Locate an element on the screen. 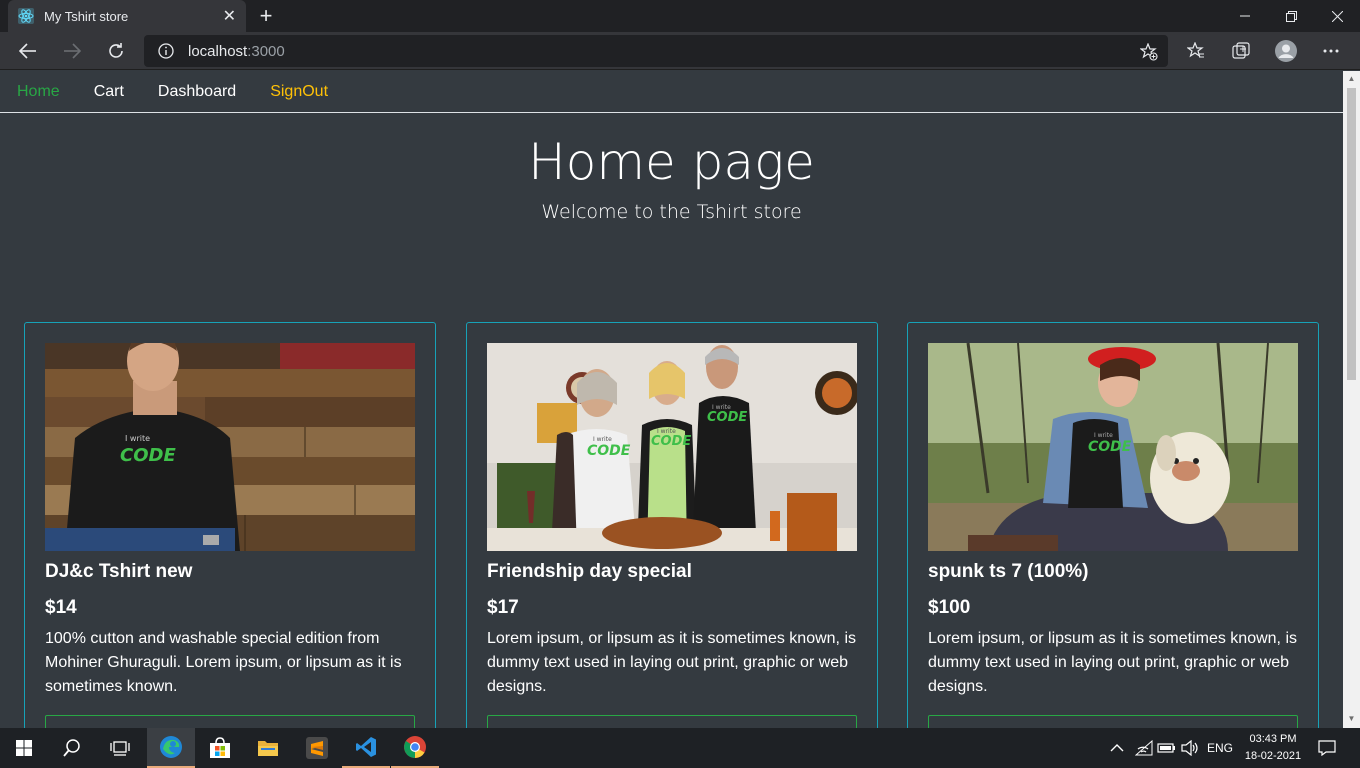 The image size is (1360, 768). store-icon is located at coordinates (220, 748).